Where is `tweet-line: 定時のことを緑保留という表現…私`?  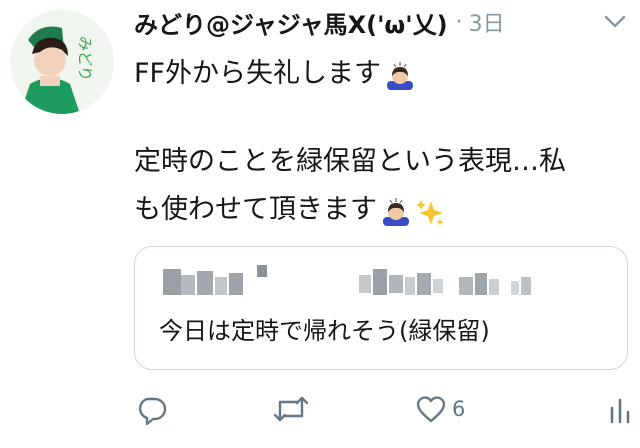
tweet-line: 定時のことを緑保留という表現…私 is located at coordinates (384, 162).